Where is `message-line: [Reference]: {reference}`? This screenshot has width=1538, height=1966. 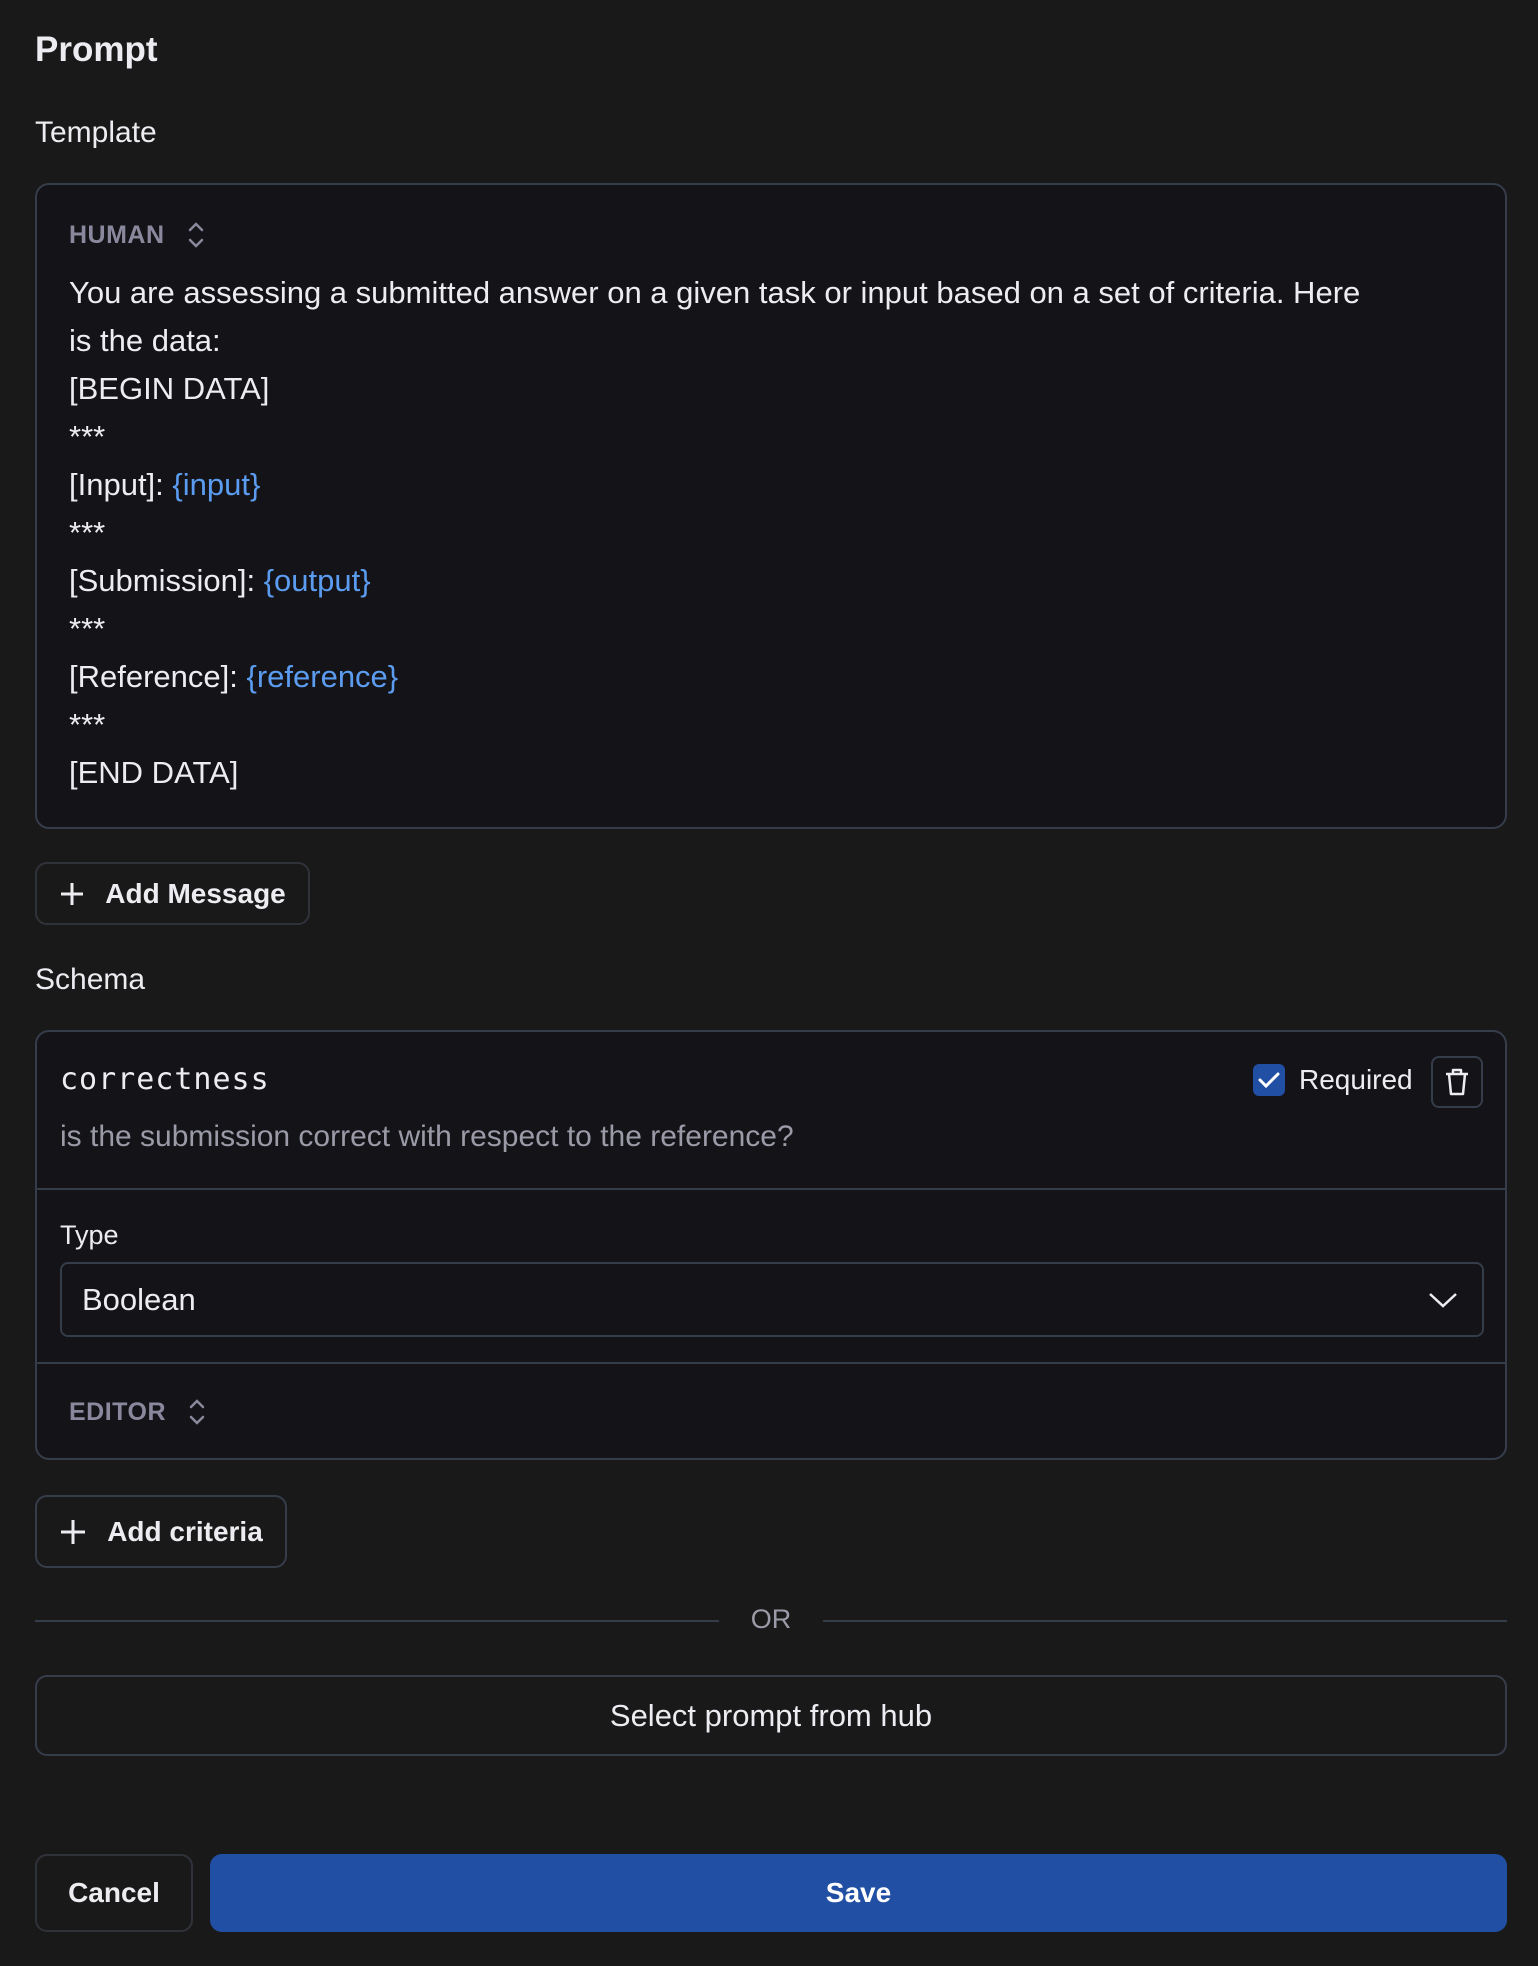 message-line: [Reference]: {reference} is located at coordinates (714, 677).